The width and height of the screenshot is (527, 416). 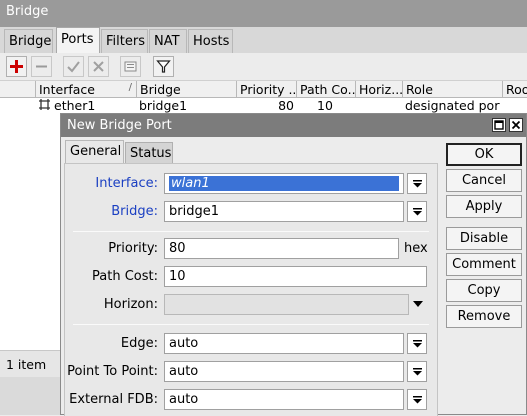 I want to click on edge-select: auto, so click(x=284, y=343).